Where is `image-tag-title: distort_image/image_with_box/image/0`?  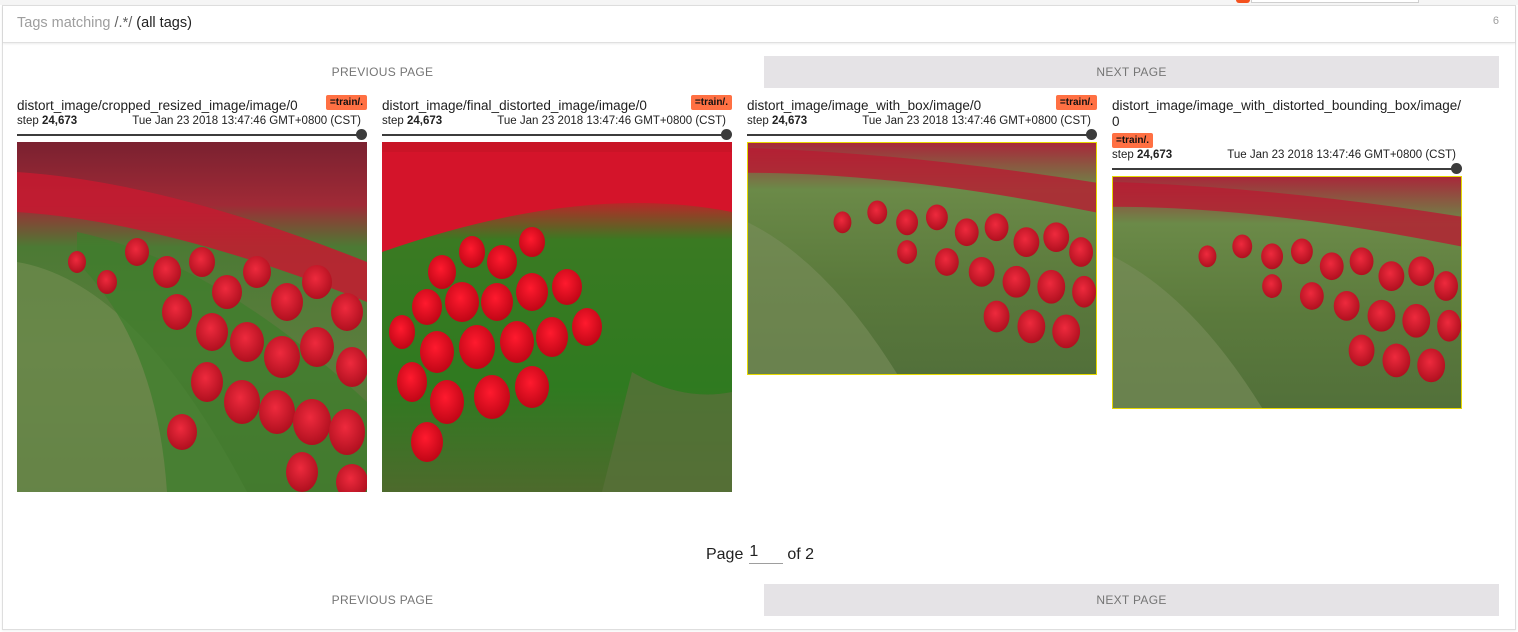 image-tag-title: distort_image/image_with_box/image/0 is located at coordinates (864, 105).